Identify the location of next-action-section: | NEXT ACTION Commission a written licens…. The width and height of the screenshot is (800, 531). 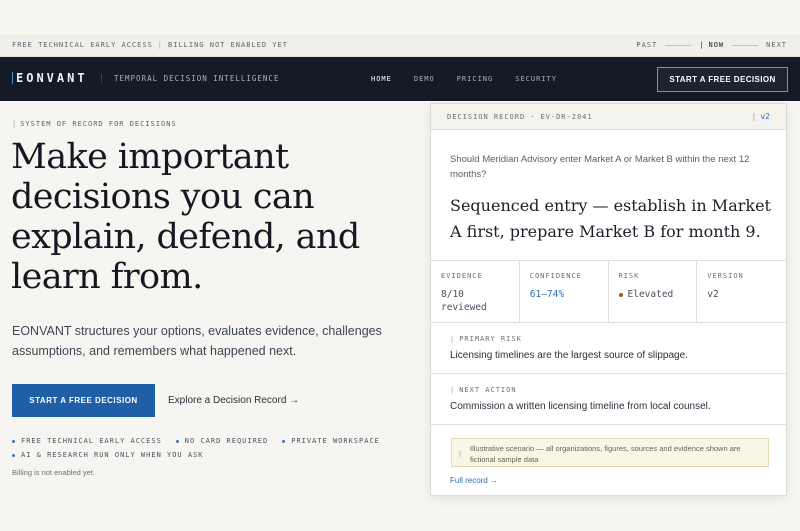
(608, 399).